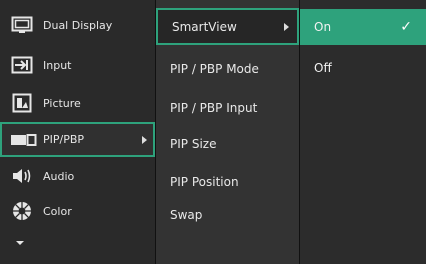 The image size is (426, 264). Describe the element at coordinates (214, 108) in the screenshot. I see `sub-menu-label: PIP / PBP Input` at that location.